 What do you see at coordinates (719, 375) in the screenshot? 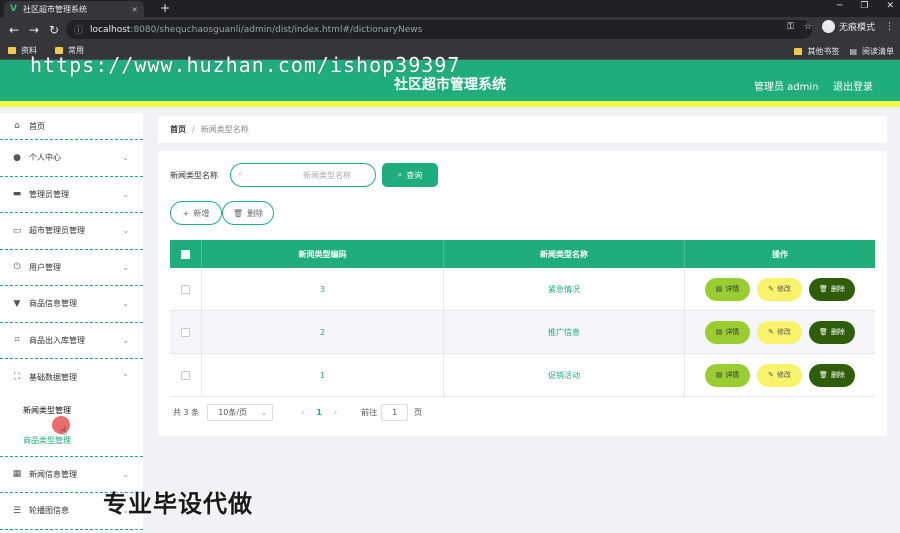
I see `detail-icon: ▤` at bounding box center [719, 375].